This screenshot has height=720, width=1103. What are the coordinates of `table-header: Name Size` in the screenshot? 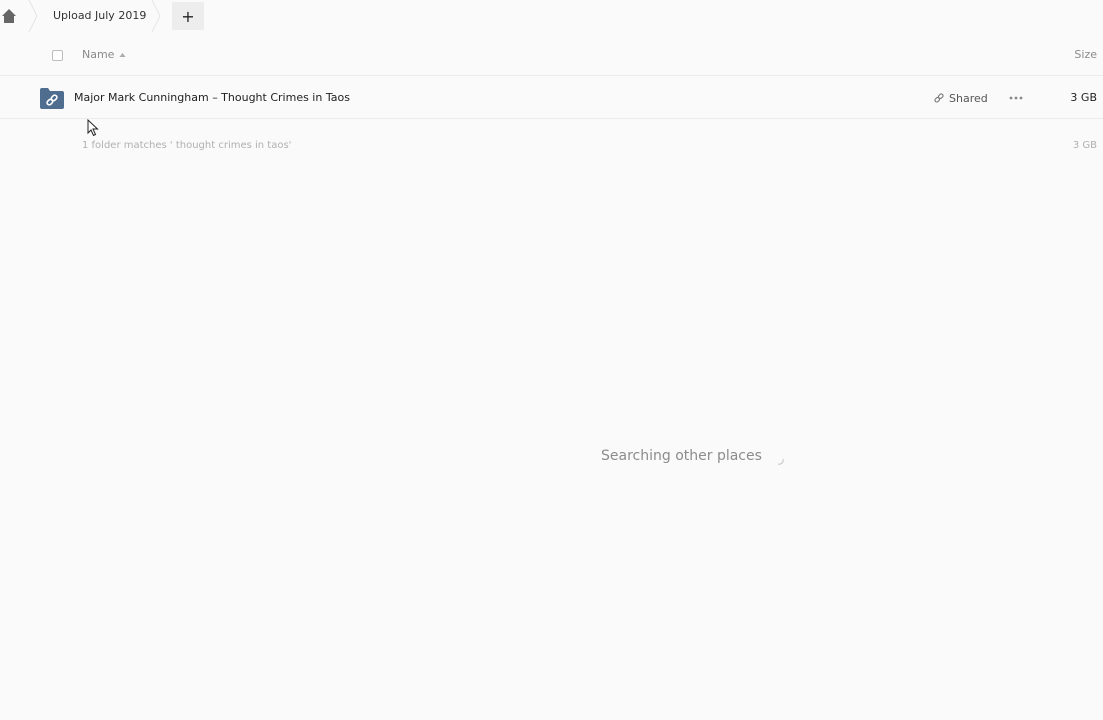 It's located at (551, 57).